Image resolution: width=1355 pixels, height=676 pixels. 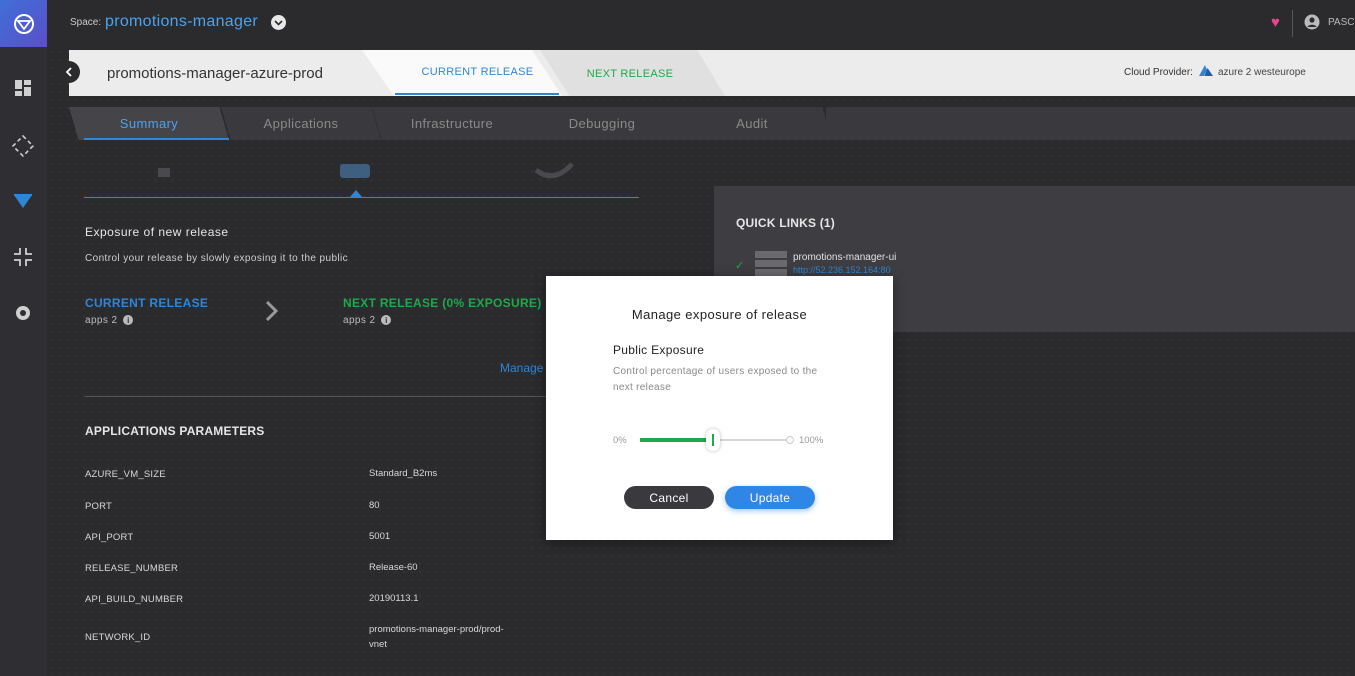 What do you see at coordinates (157, 232) in the screenshot?
I see `exposure-title: Exposure of new release` at bounding box center [157, 232].